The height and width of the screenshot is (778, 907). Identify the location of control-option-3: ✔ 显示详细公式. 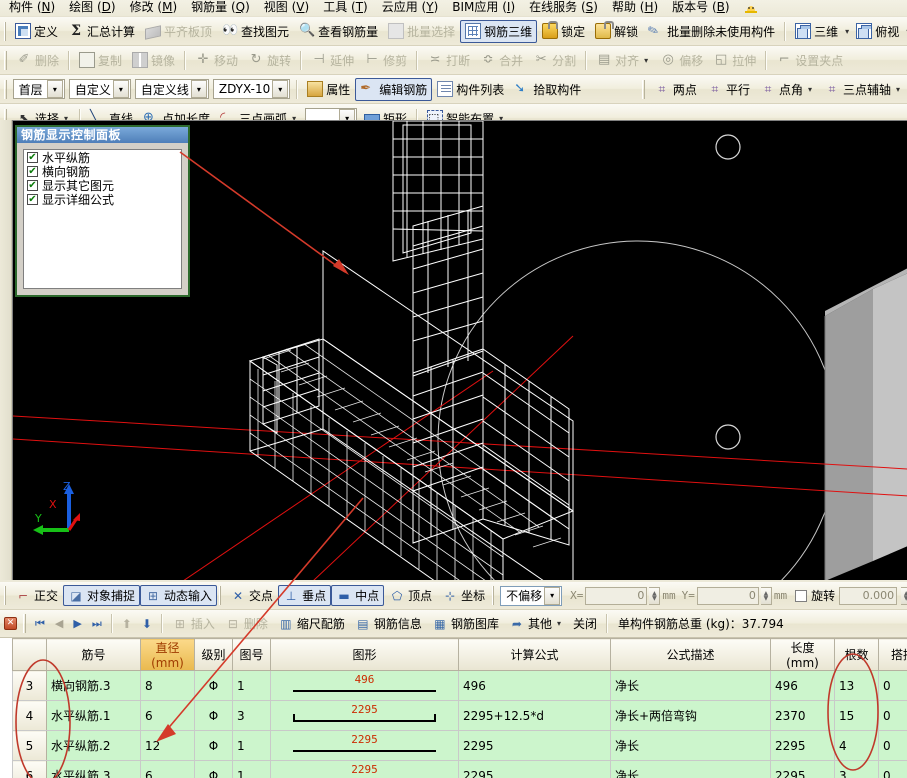
(102, 199).